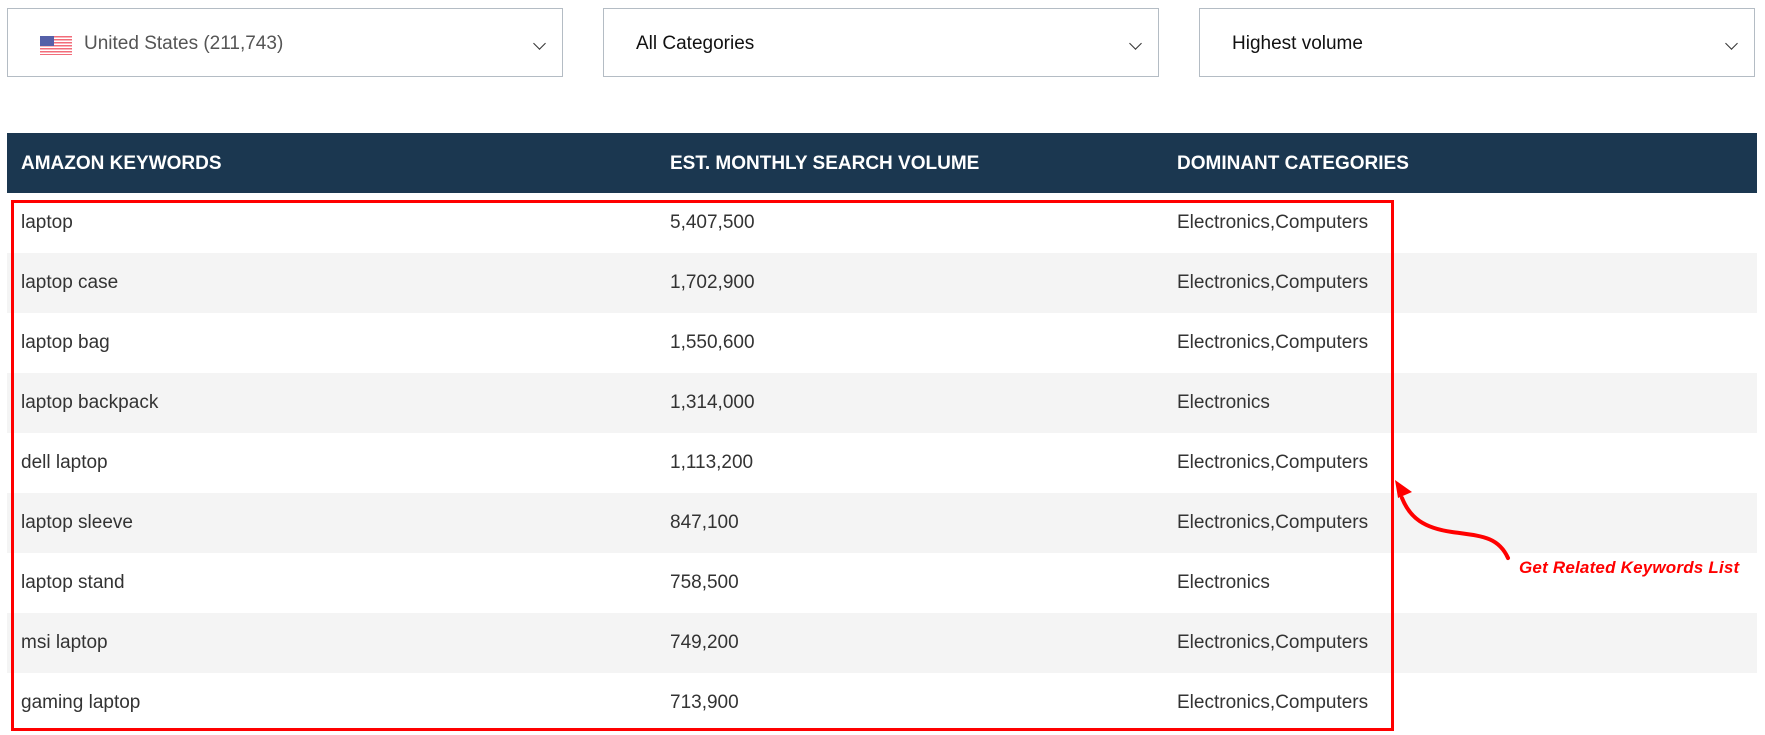 Image resolution: width=1765 pixels, height=735 pixels. I want to click on header-keywords: AMAZON KEYWORDS, so click(121, 163).